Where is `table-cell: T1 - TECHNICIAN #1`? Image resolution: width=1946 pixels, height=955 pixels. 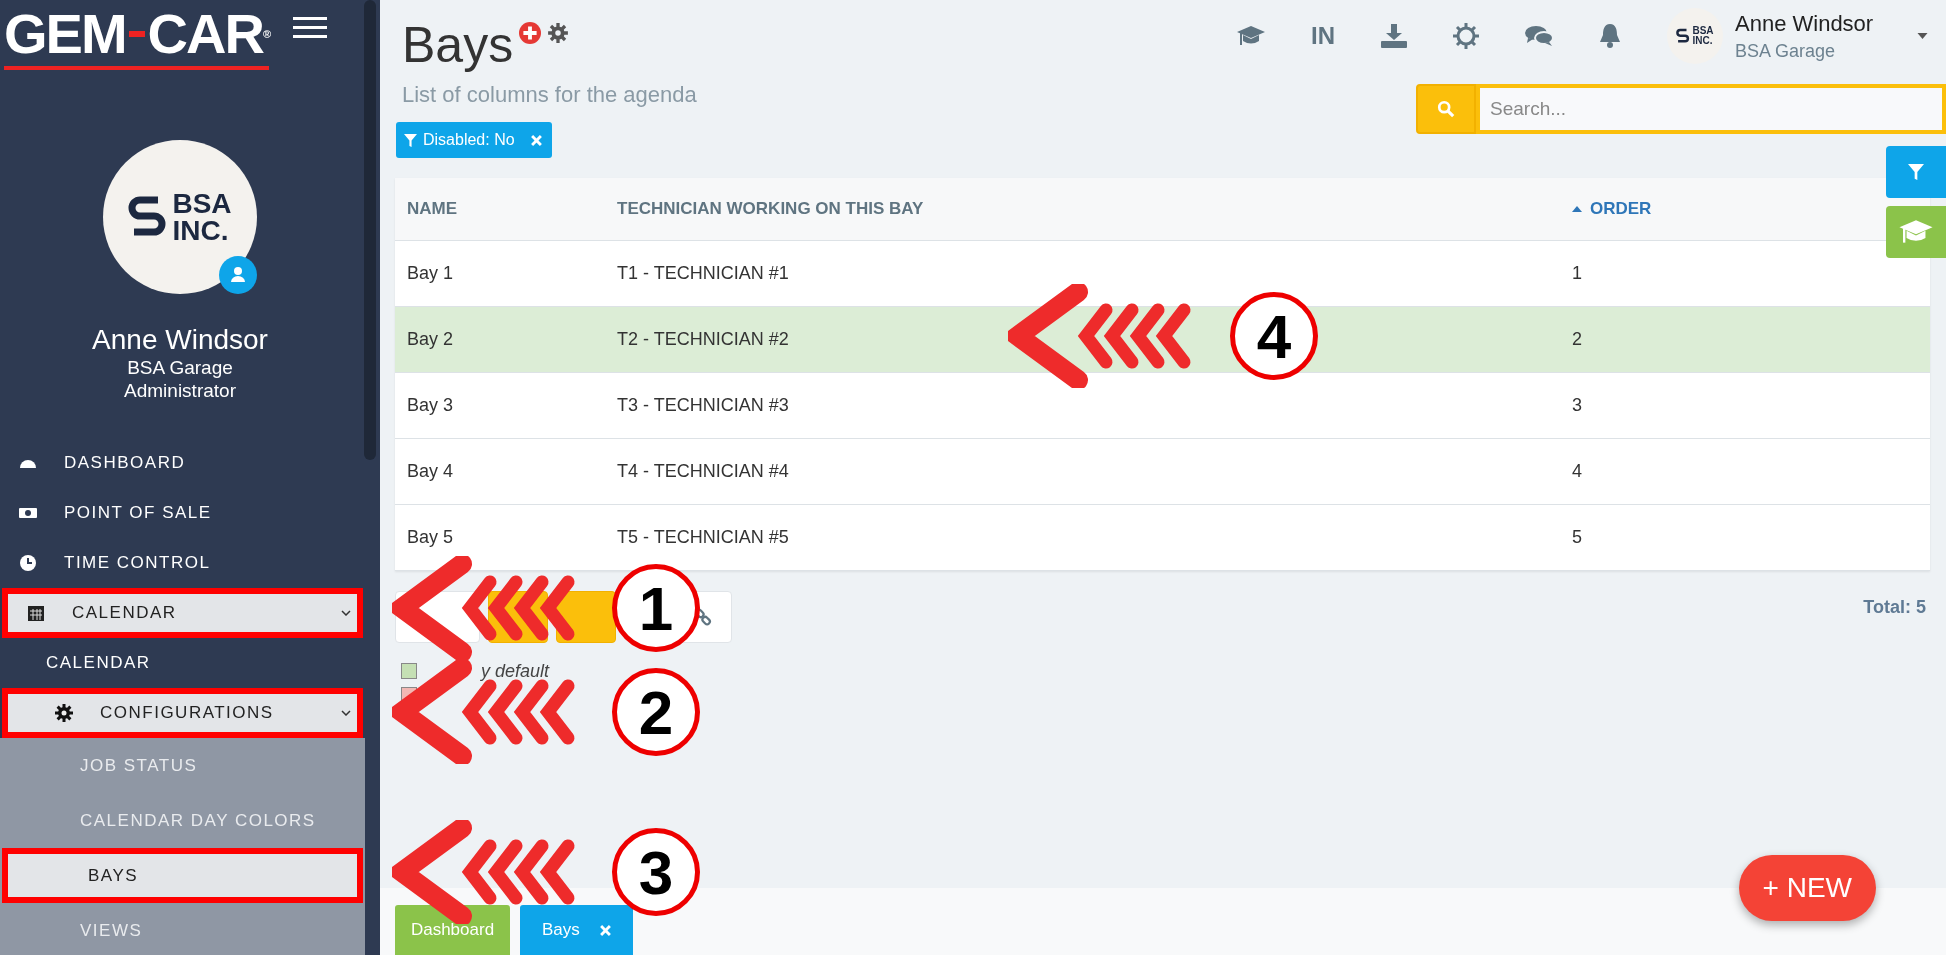 table-cell: T1 - TECHNICIAN #1 is located at coordinates (703, 273).